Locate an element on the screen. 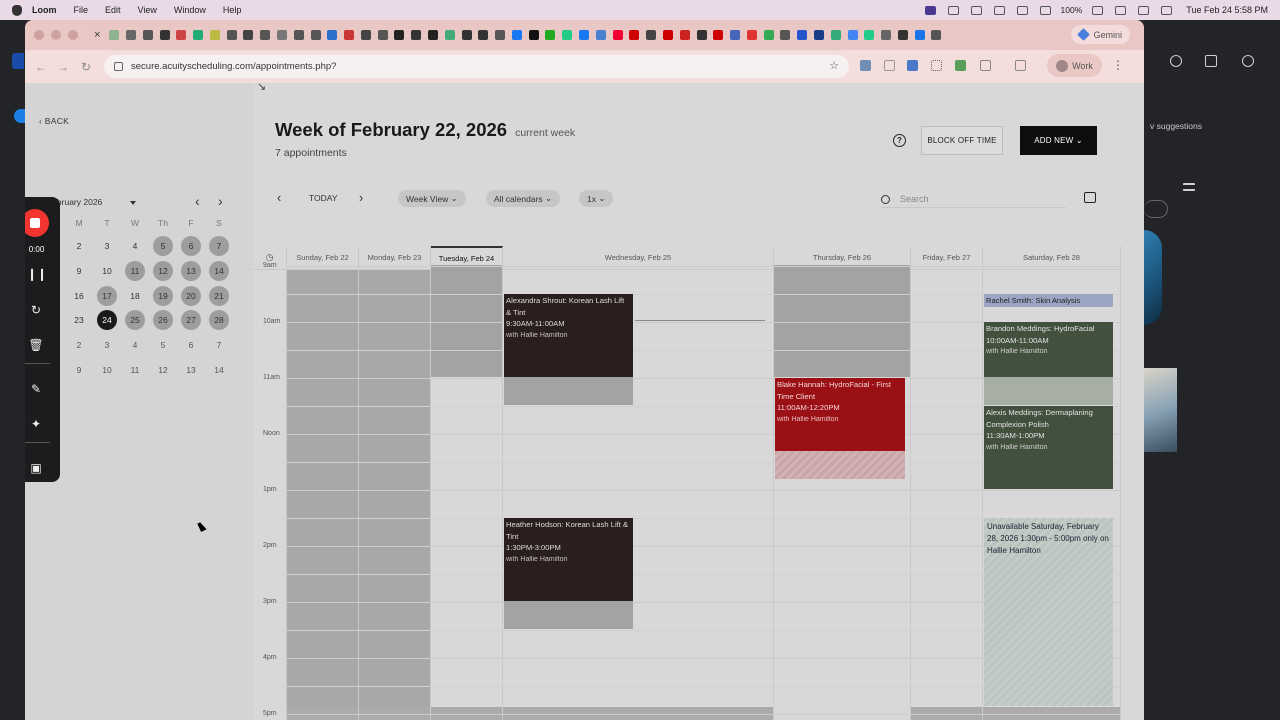 The image size is (1280, 720). calendar-day: 27 is located at coordinates (191, 320).